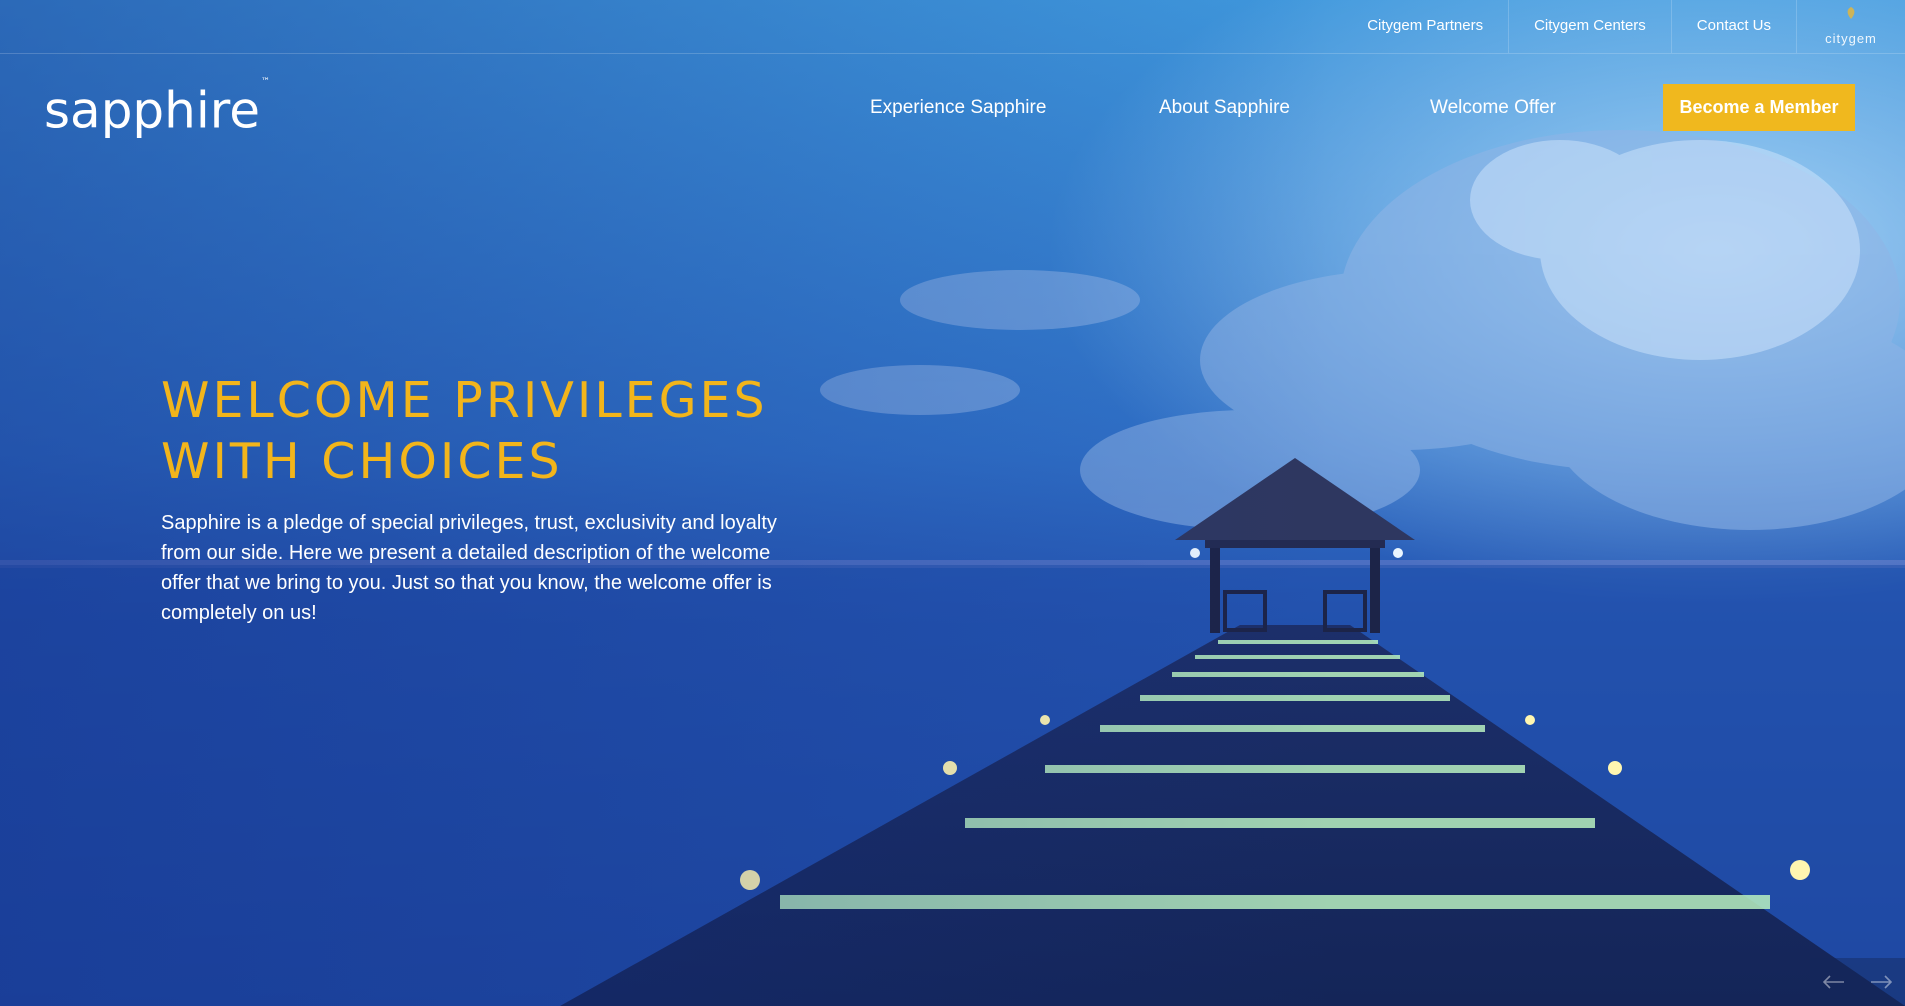 The width and height of the screenshot is (1905, 1006). Describe the element at coordinates (511, 431) in the screenshot. I see `hero-title: WELCOME PRIVILEGES WITH CHOICES` at that location.